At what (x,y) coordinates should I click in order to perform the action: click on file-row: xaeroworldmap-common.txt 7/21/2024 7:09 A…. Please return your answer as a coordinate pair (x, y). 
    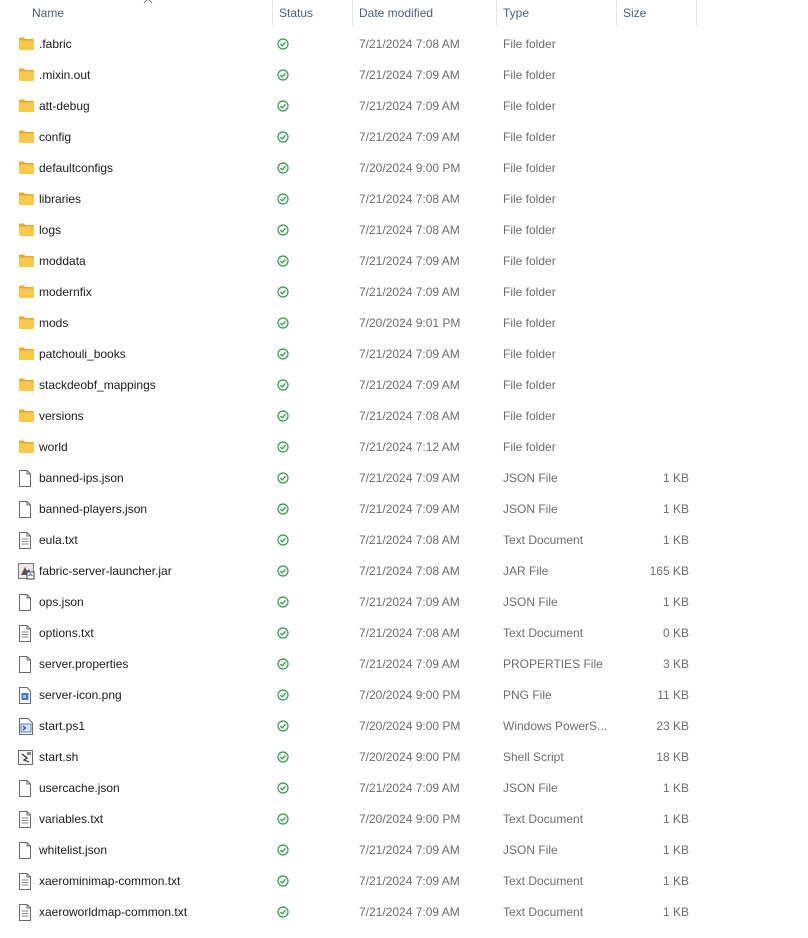
    Looking at the image, I should click on (404, 912).